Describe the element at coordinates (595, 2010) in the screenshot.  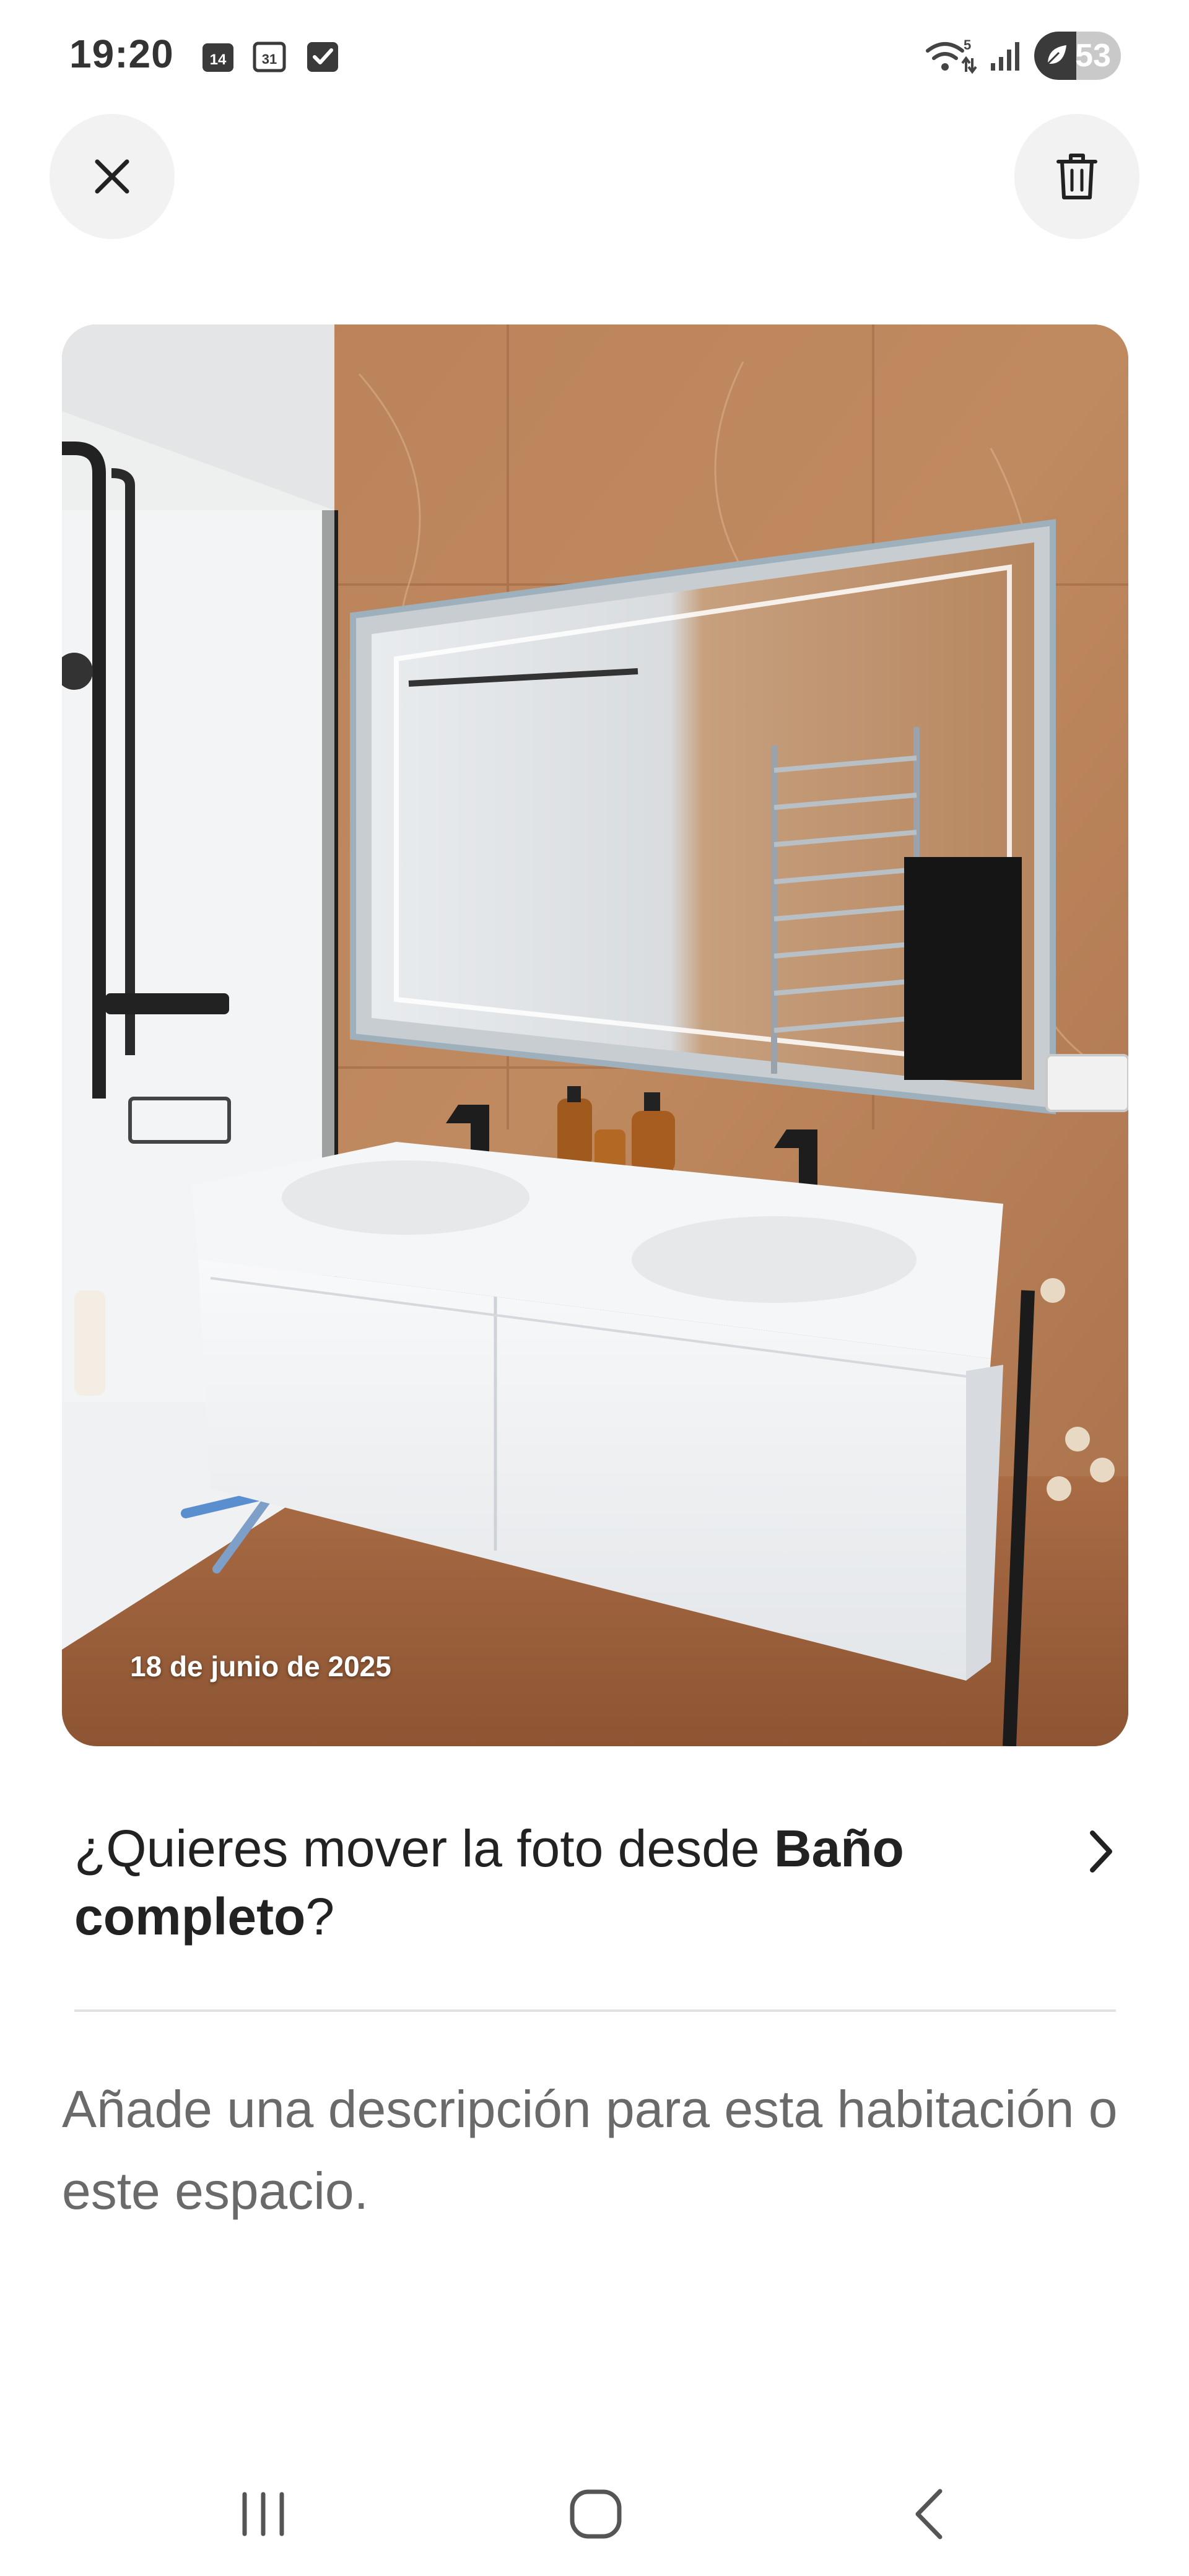
I see `divider` at that location.